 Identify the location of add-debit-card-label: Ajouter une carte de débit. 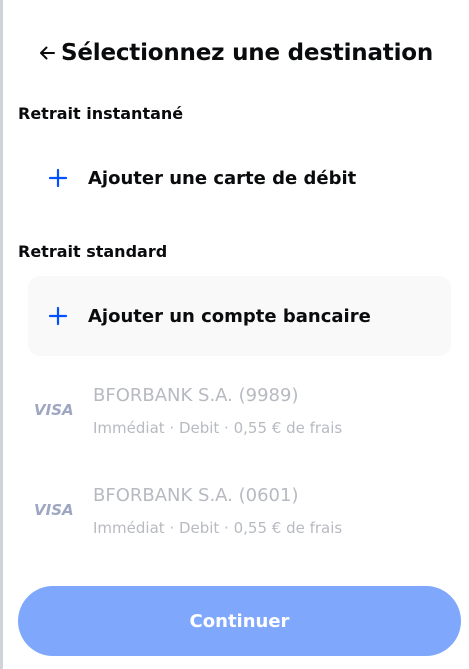
(222, 178).